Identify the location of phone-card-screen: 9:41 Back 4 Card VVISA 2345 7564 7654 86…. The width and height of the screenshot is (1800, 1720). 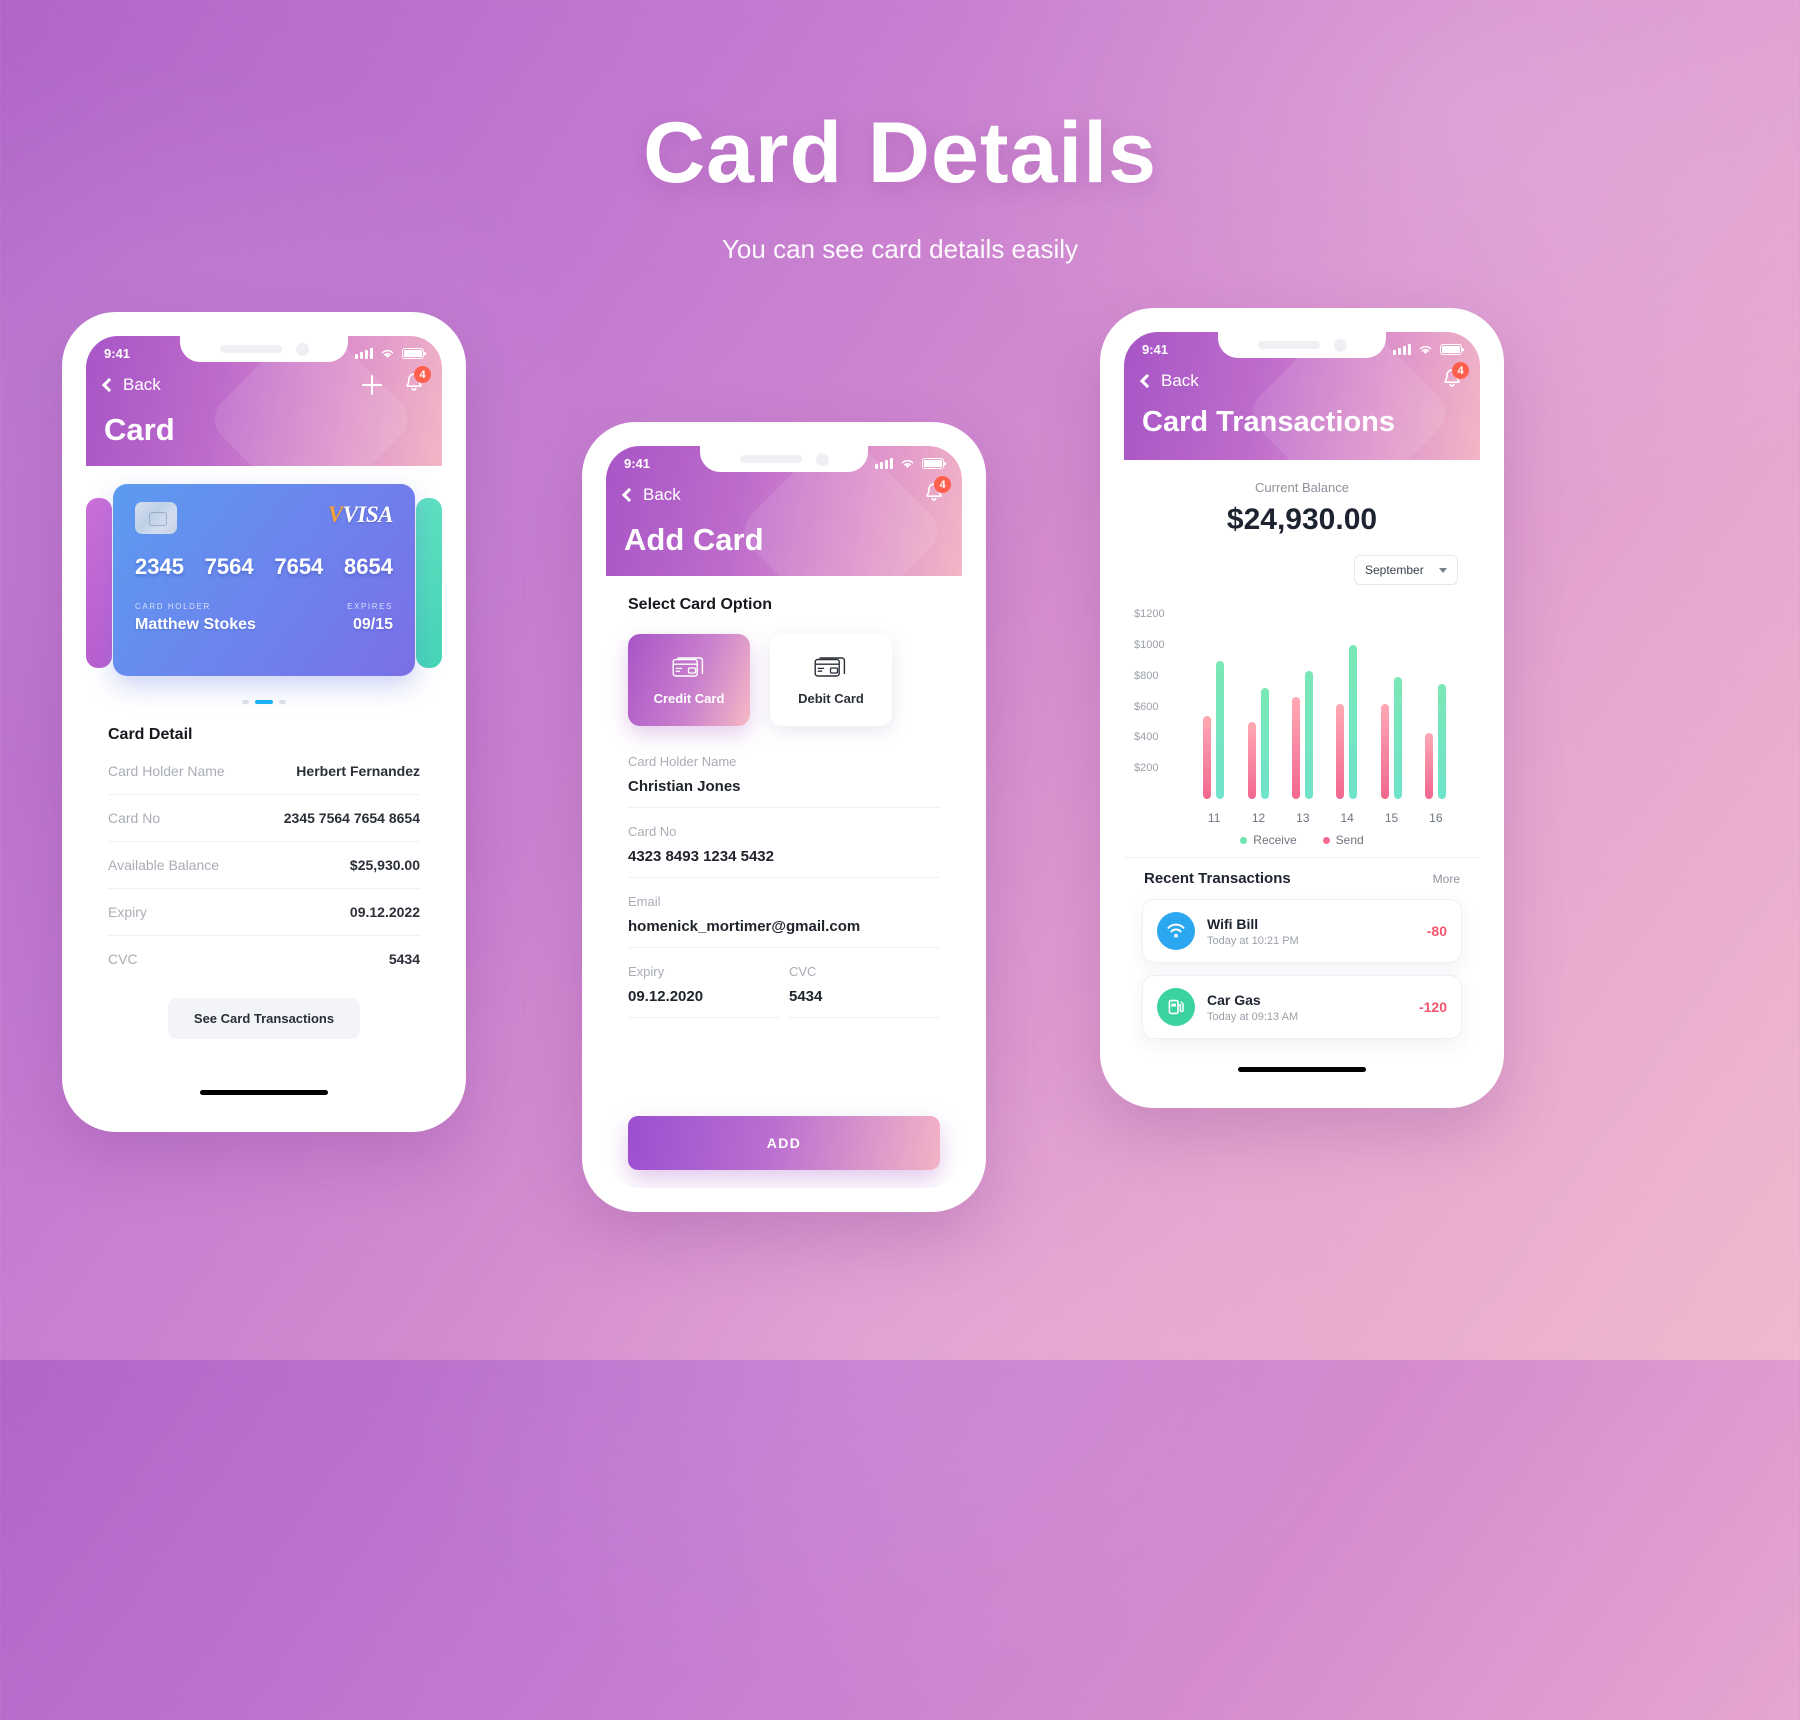
(264, 722).